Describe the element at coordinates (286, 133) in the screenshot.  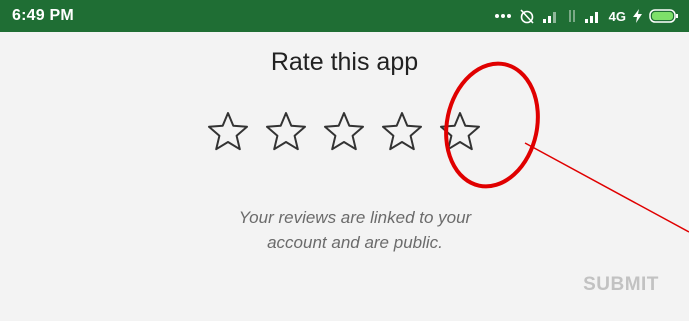
I see `star-2-icon` at that location.